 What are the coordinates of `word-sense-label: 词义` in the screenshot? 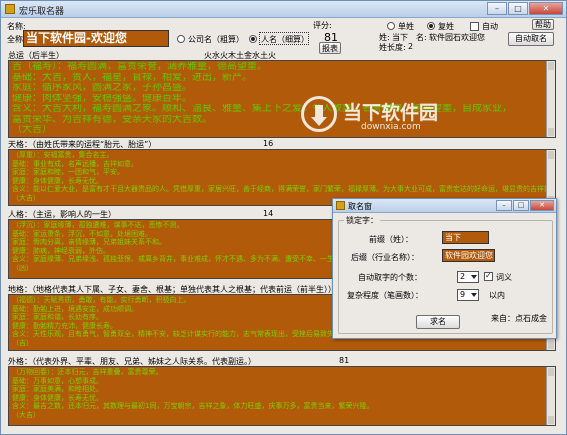 It's located at (504, 277).